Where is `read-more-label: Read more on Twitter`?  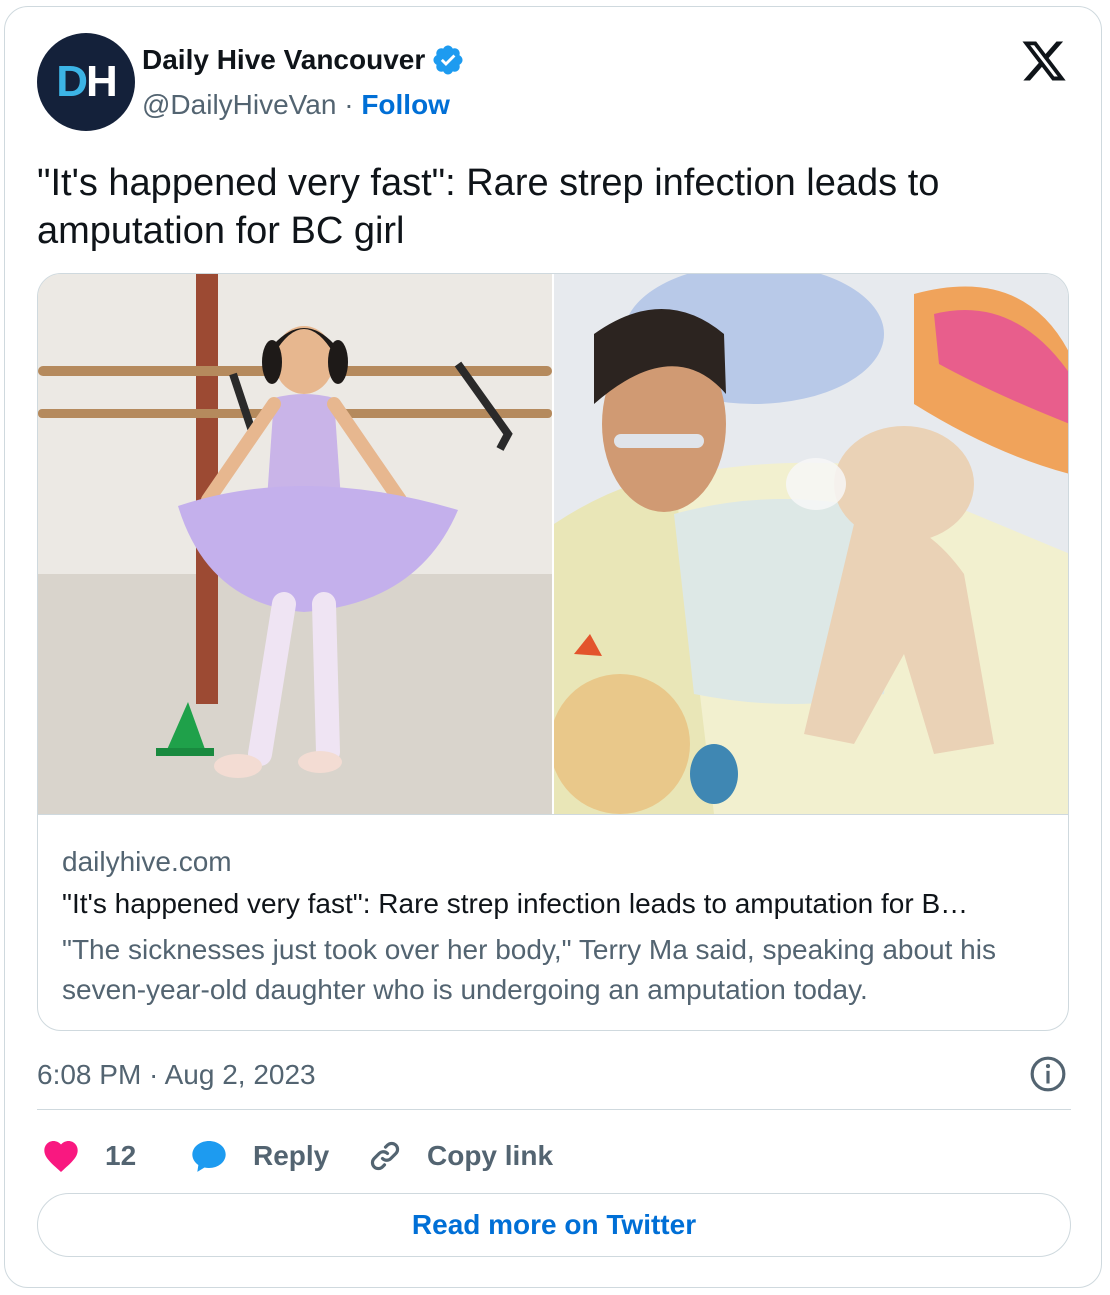
read-more-label: Read more on Twitter is located at coordinates (554, 1224).